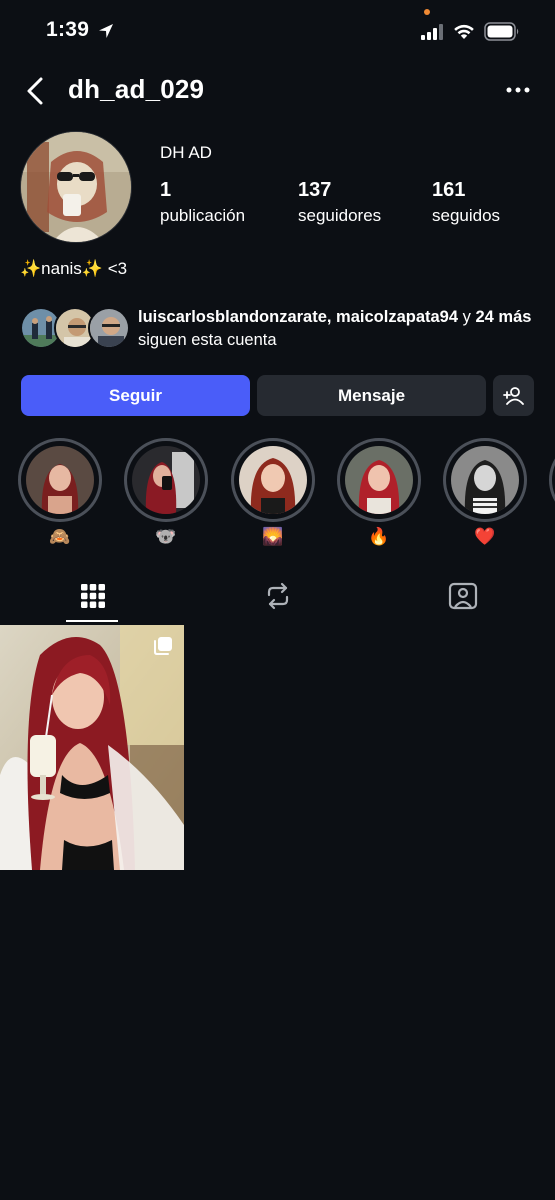 Image resolution: width=555 pixels, height=1200 pixels. Describe the element at coordinates (76, 187) in the screenshot. I see `profile-avatar` at that location.